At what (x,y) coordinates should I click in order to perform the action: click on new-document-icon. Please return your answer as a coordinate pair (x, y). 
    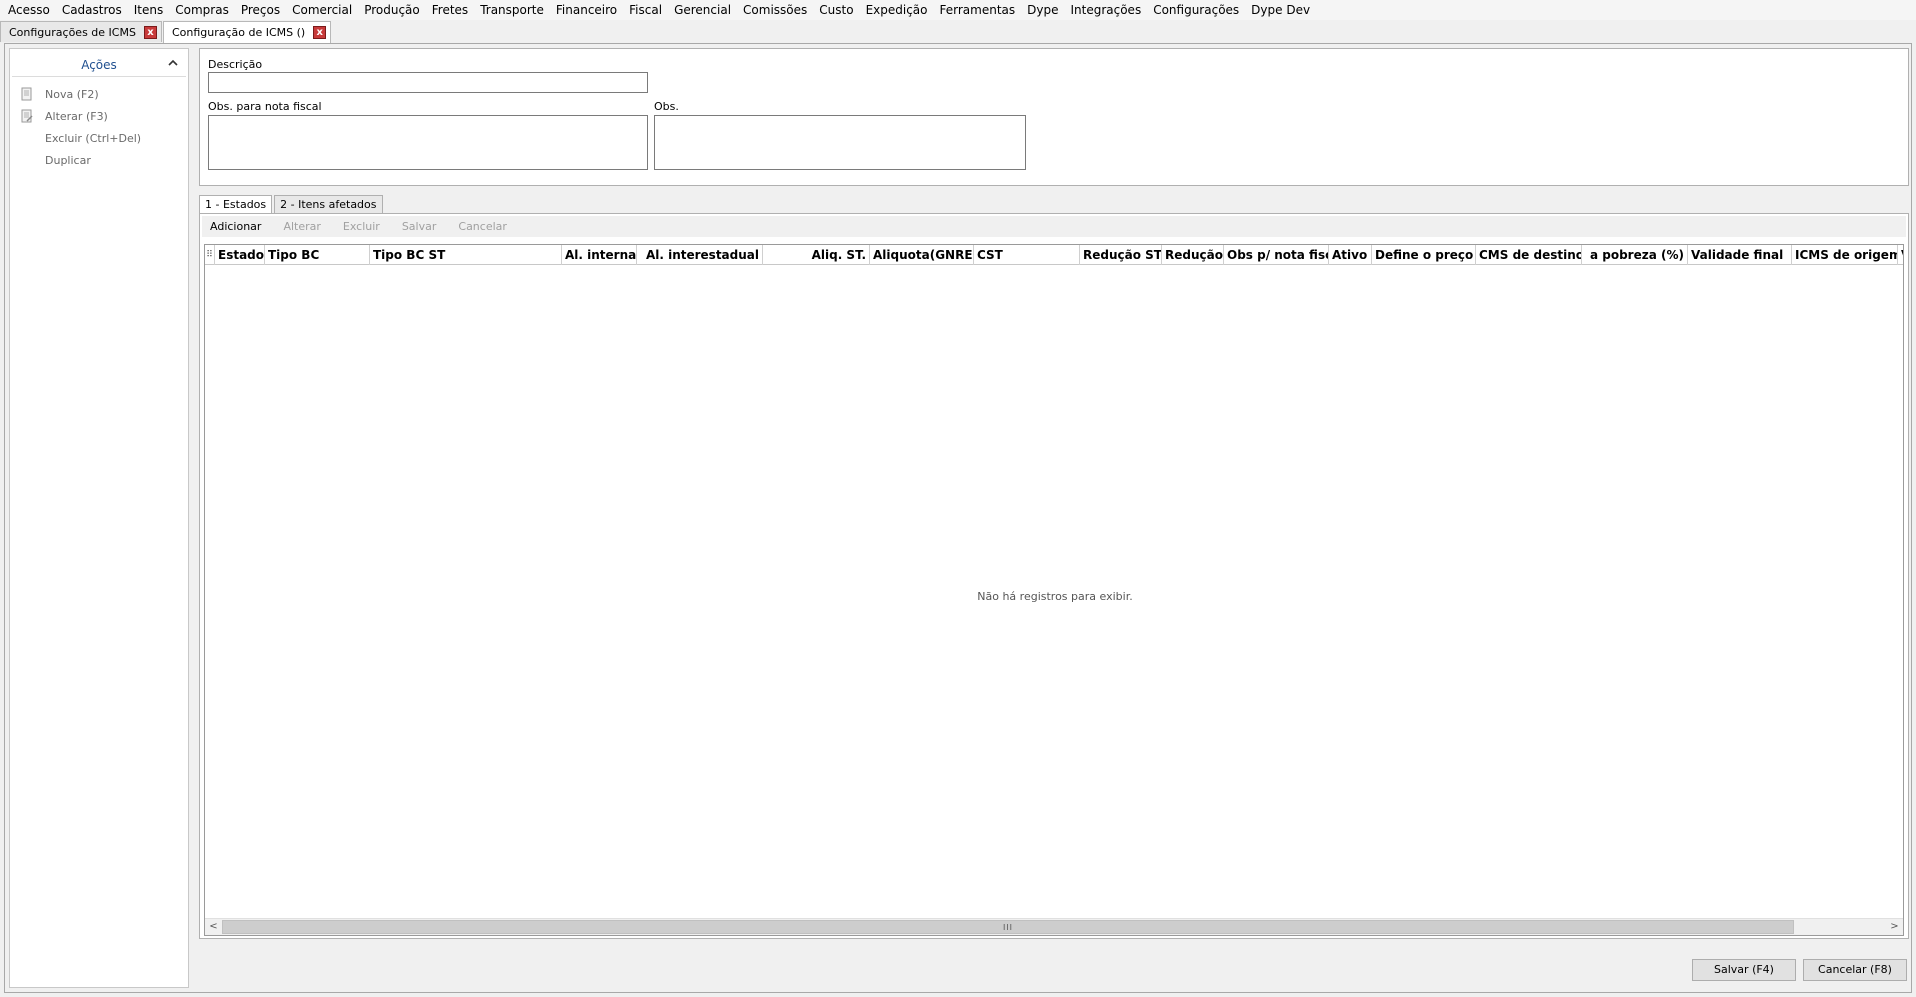
    Looking at the image, I should click on (27, 94).